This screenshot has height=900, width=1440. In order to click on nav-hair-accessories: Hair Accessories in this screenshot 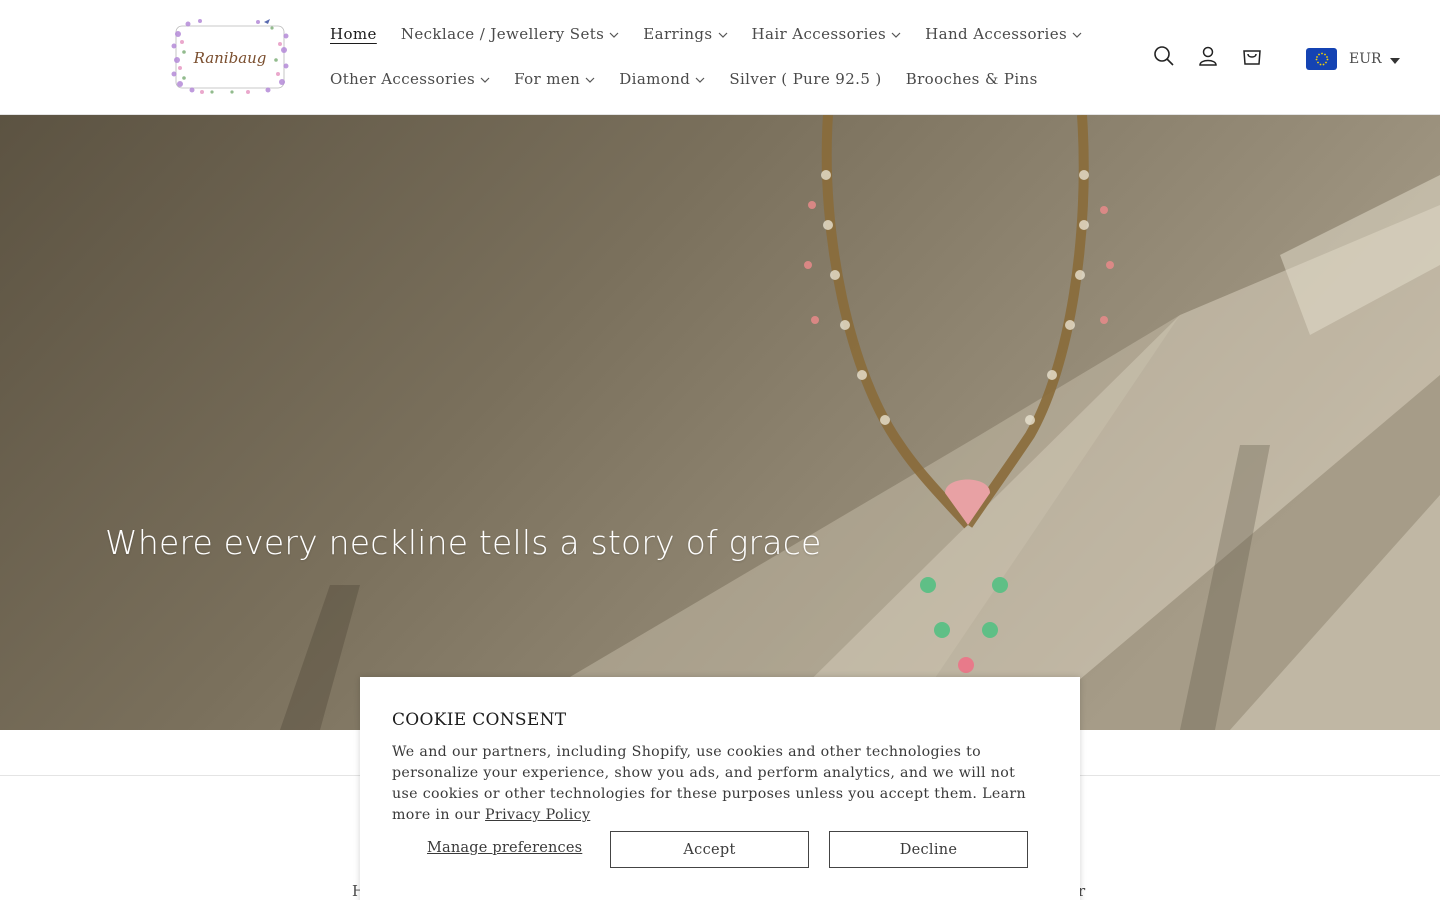, I will do `click(827, 34)`.